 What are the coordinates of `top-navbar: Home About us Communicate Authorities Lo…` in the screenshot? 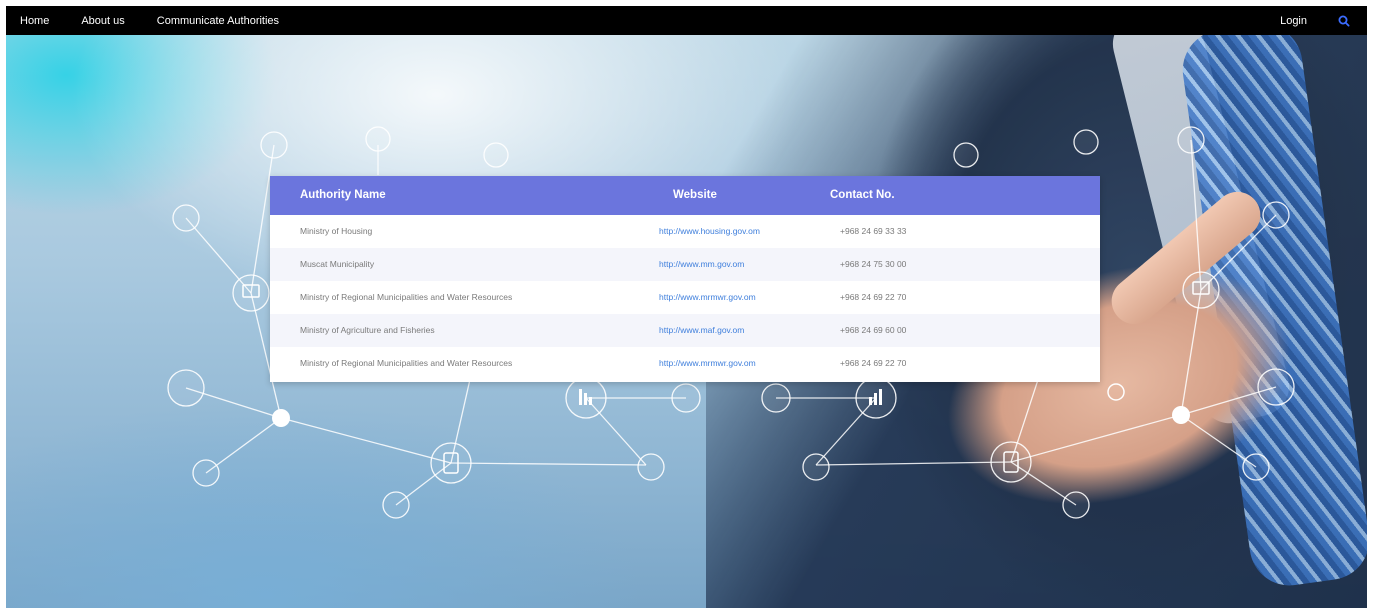 It's located at (686, 20).